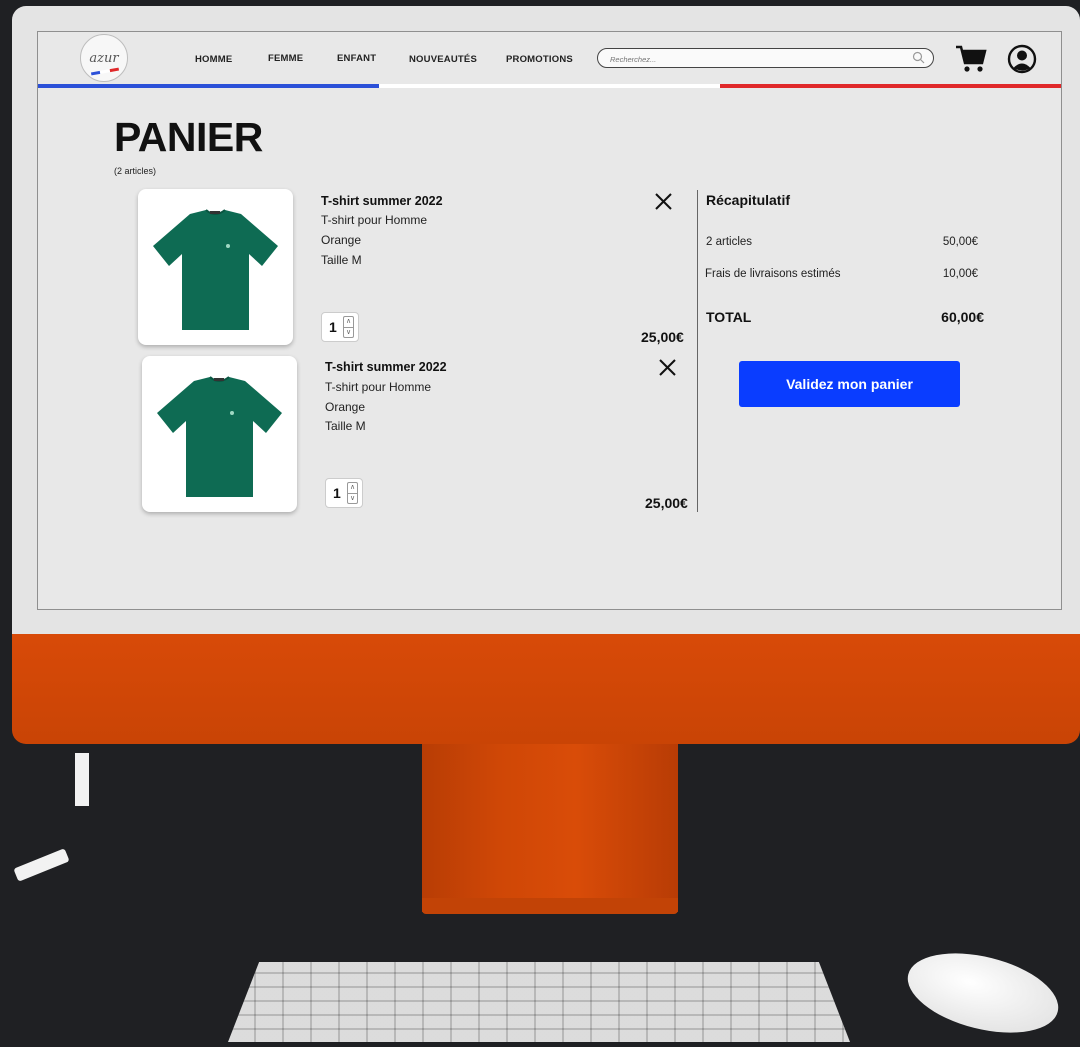 Image resolution: width=1080 pixels, height=1047 pixels. I want to click on summary-shipping-label: Frais de livraisons estimés, so click(773, 274).